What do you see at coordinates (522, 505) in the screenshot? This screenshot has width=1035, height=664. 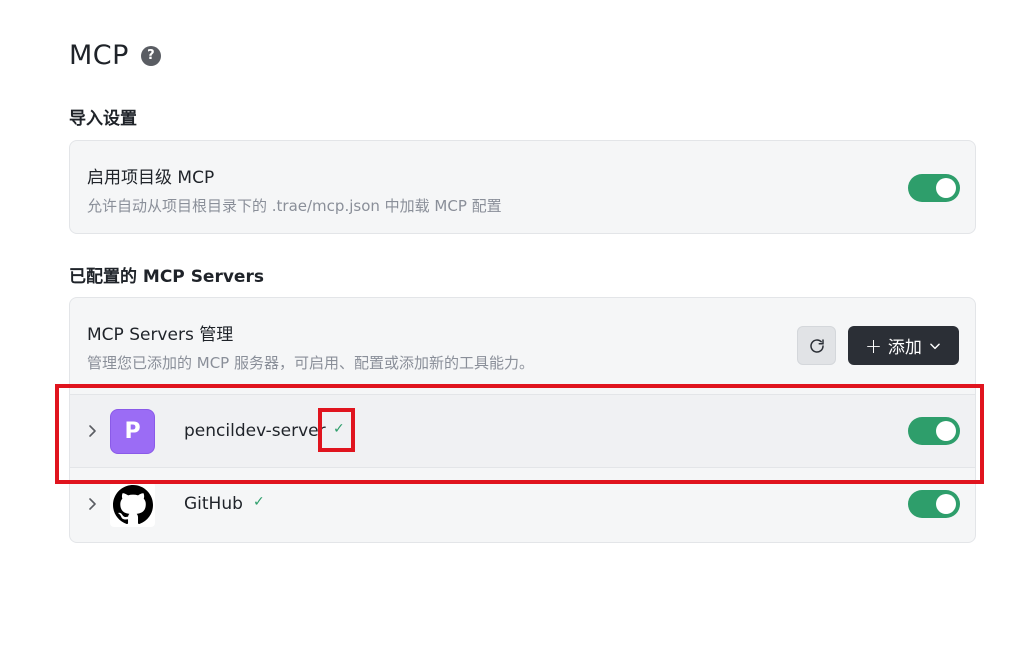 I see `server-row-github: GitHub ✓` at bounding box center [522, 505].